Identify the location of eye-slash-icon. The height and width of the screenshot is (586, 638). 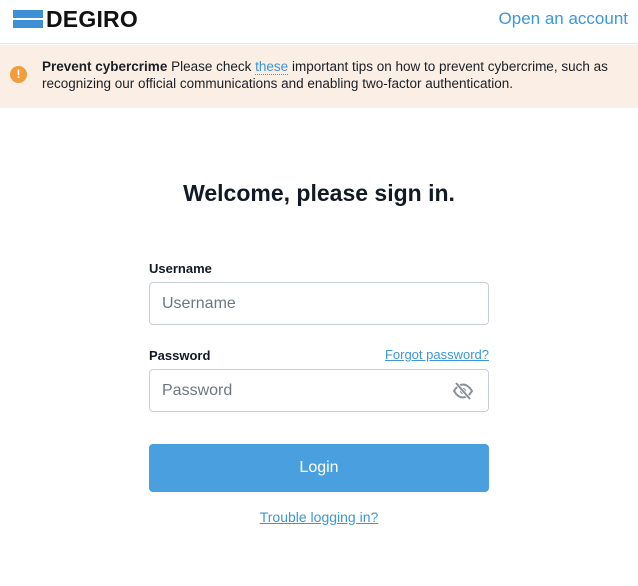
(463, 391).